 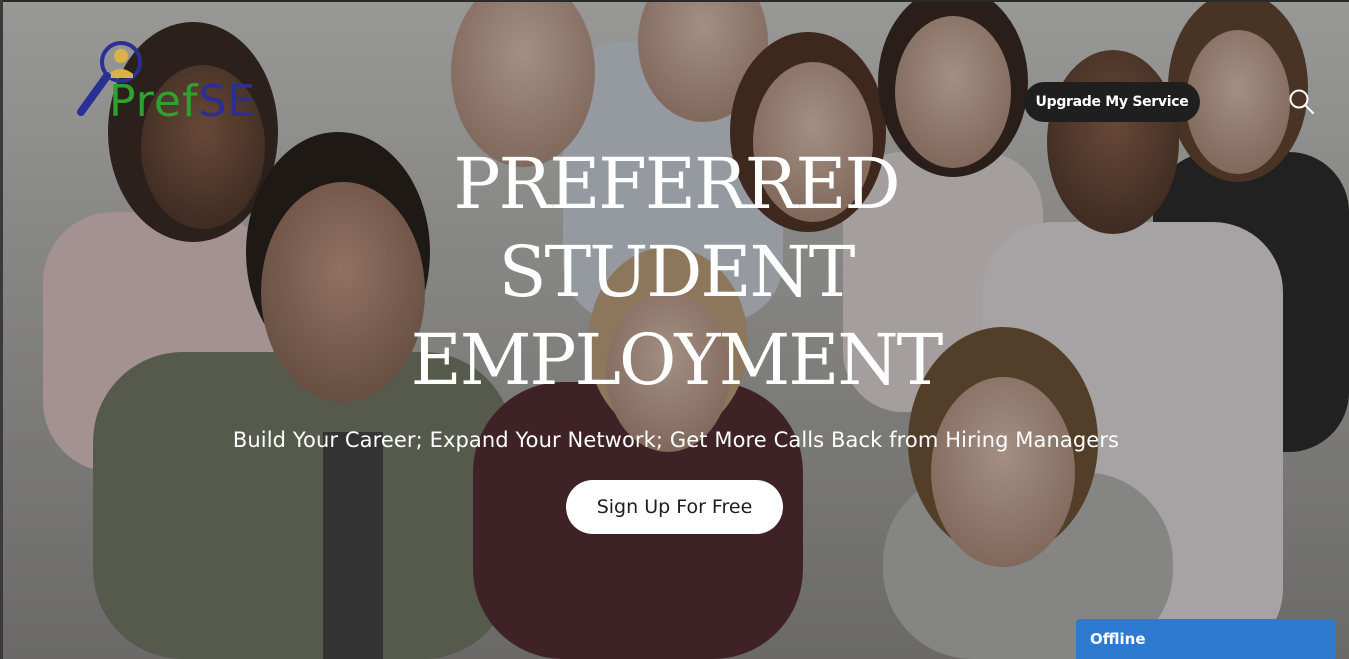 I want to click on hero-title-line-1: PREFERRED, so click(x=676, y=184).